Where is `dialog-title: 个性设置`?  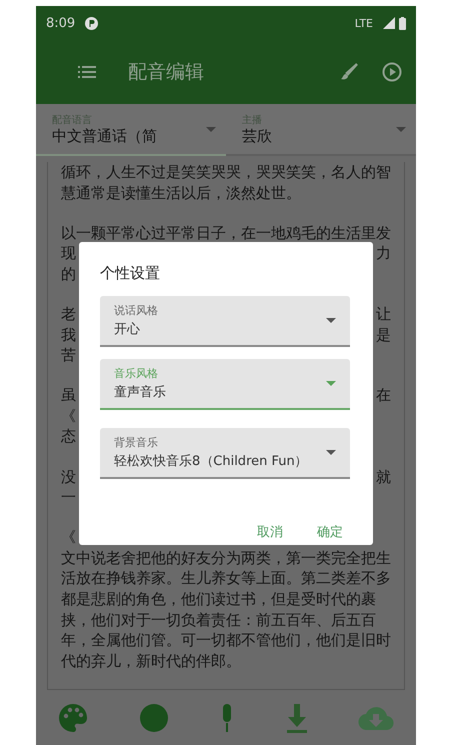
dialog-title: 个性设置 is located at coordinates (130, 273).